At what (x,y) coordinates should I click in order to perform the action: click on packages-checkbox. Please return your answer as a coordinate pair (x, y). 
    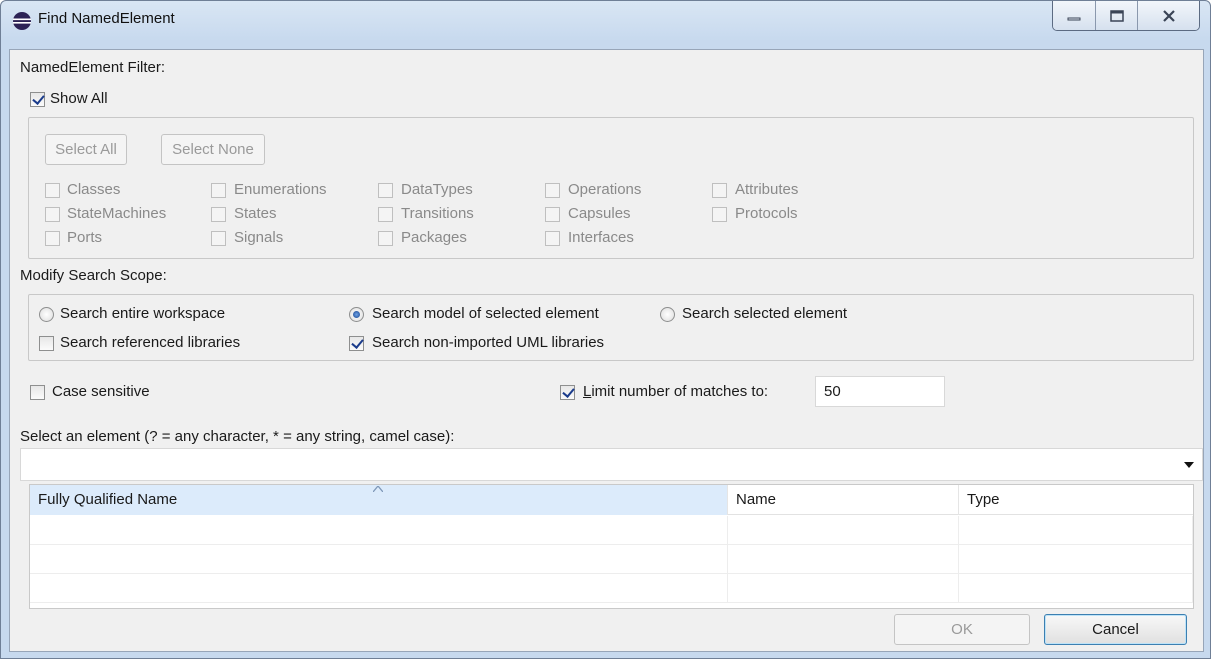
    Looking at the image, I should click on (385, 238).